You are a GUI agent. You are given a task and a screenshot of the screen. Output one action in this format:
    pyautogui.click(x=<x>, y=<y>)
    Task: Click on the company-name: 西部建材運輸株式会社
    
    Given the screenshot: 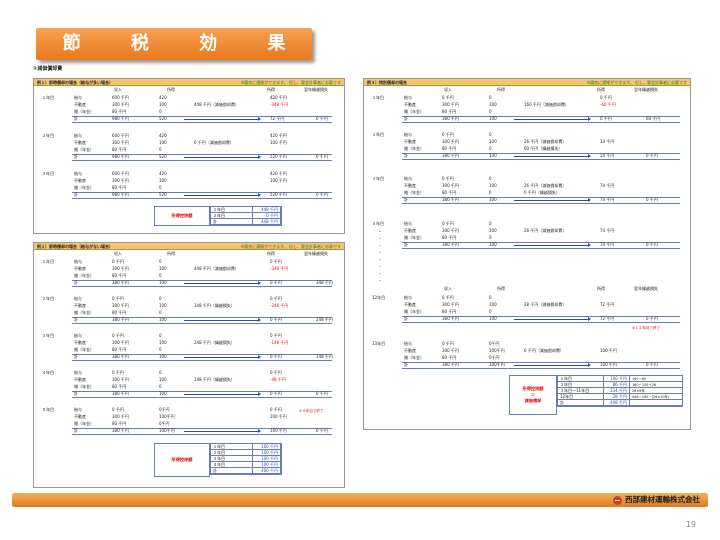 What is the action you would take?
    pyautogui.click(x=656, y=500)
    